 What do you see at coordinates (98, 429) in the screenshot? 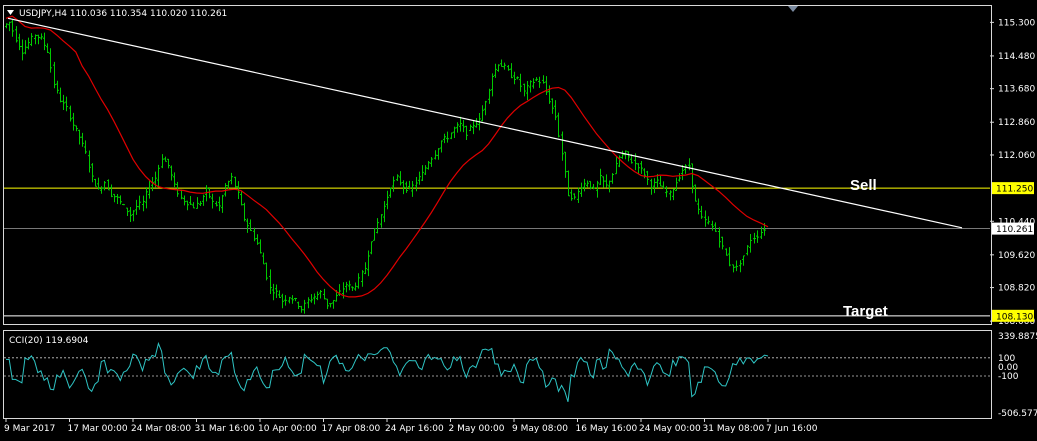
I see `time-tick-label: 17 Mar 00:00` at bounding box center [98, 429].